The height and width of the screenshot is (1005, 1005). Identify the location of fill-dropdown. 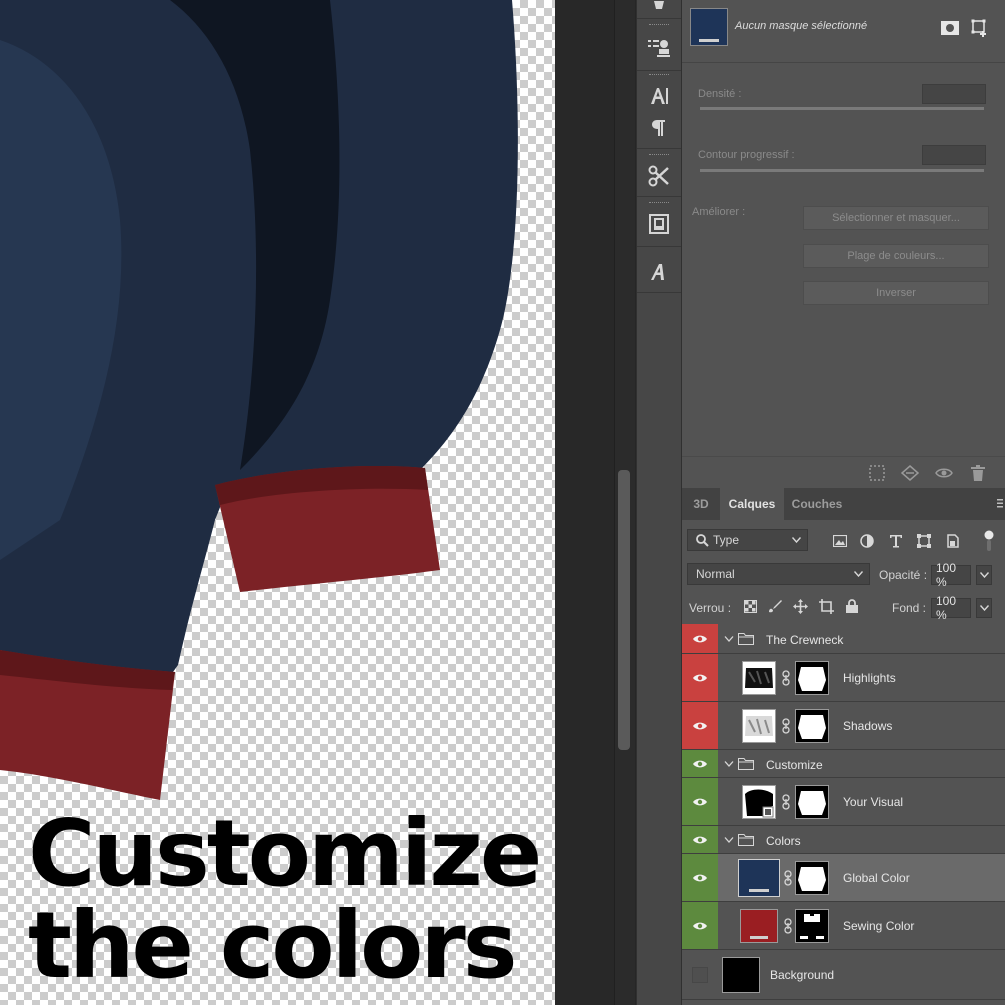
(984, 608).